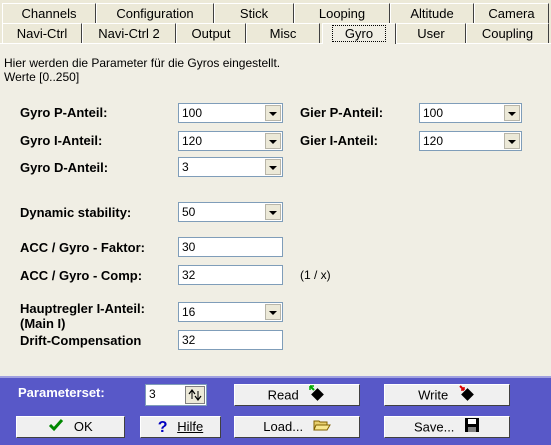 This screenshot has height=445, width=551. I want to click on write-button: Write, so click(447, 395).